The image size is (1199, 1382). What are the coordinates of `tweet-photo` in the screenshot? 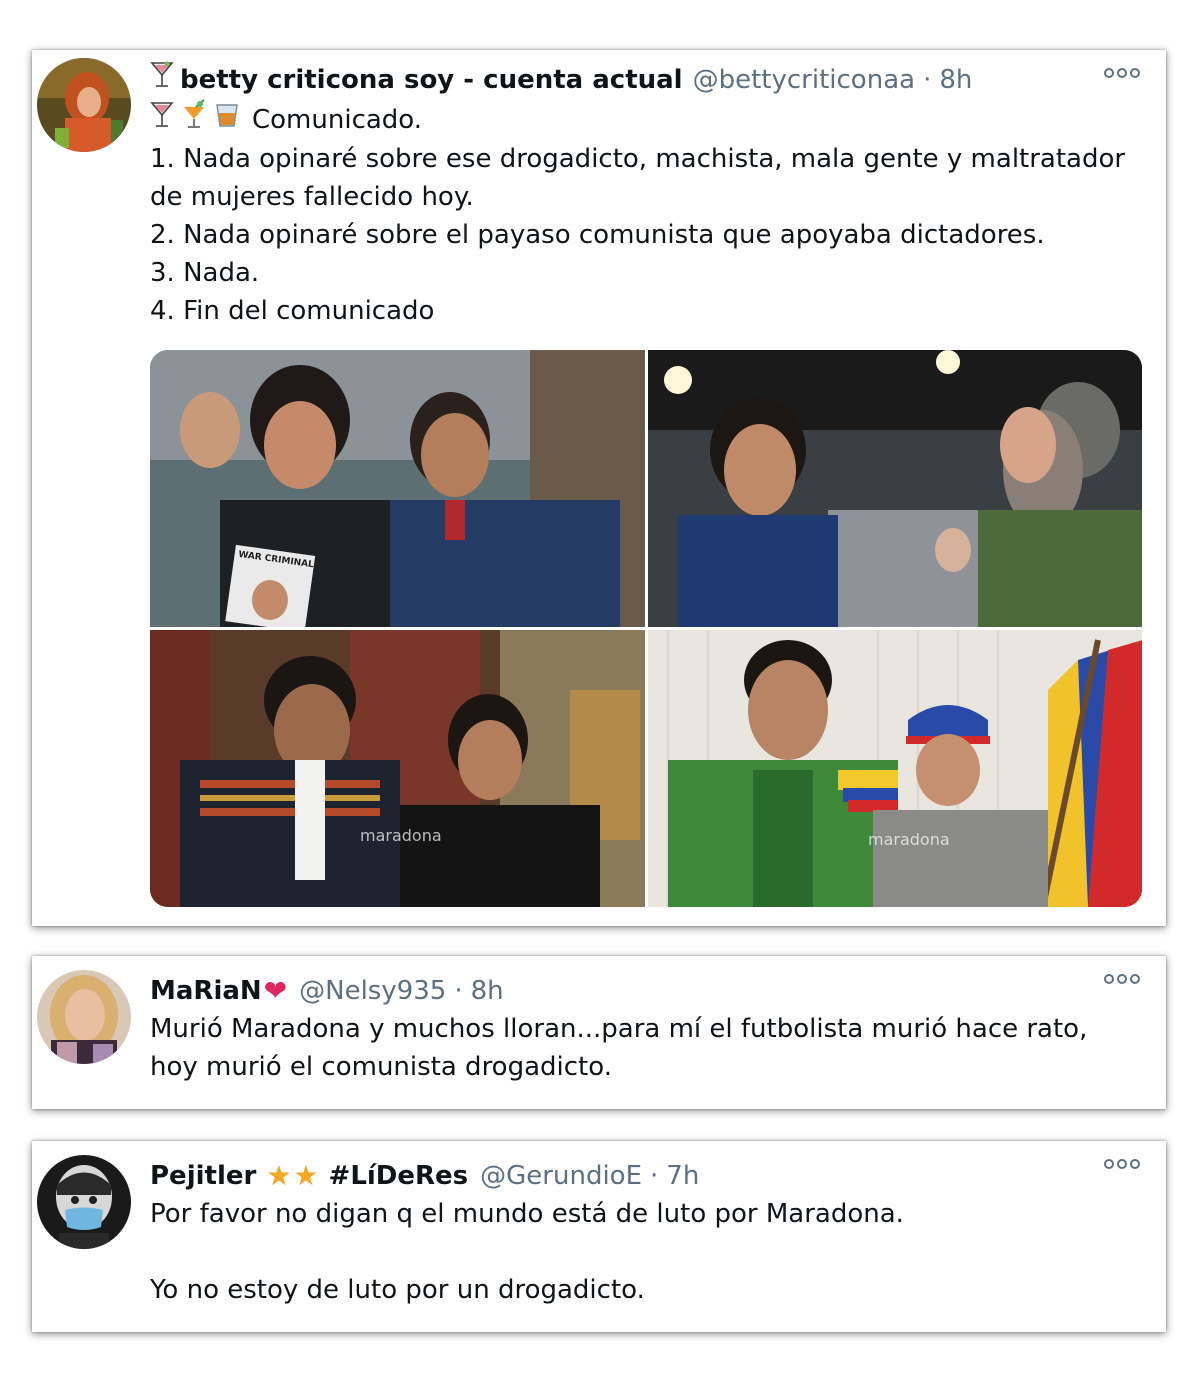 It's located at (895, 488).